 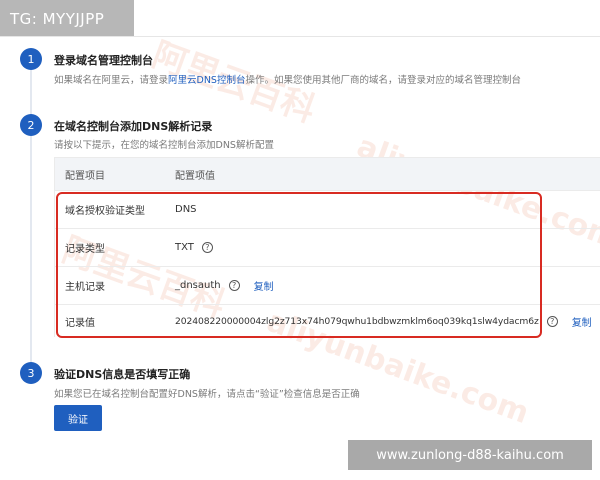 I want to click on help-icon: ?, so click(x=552, y=321).